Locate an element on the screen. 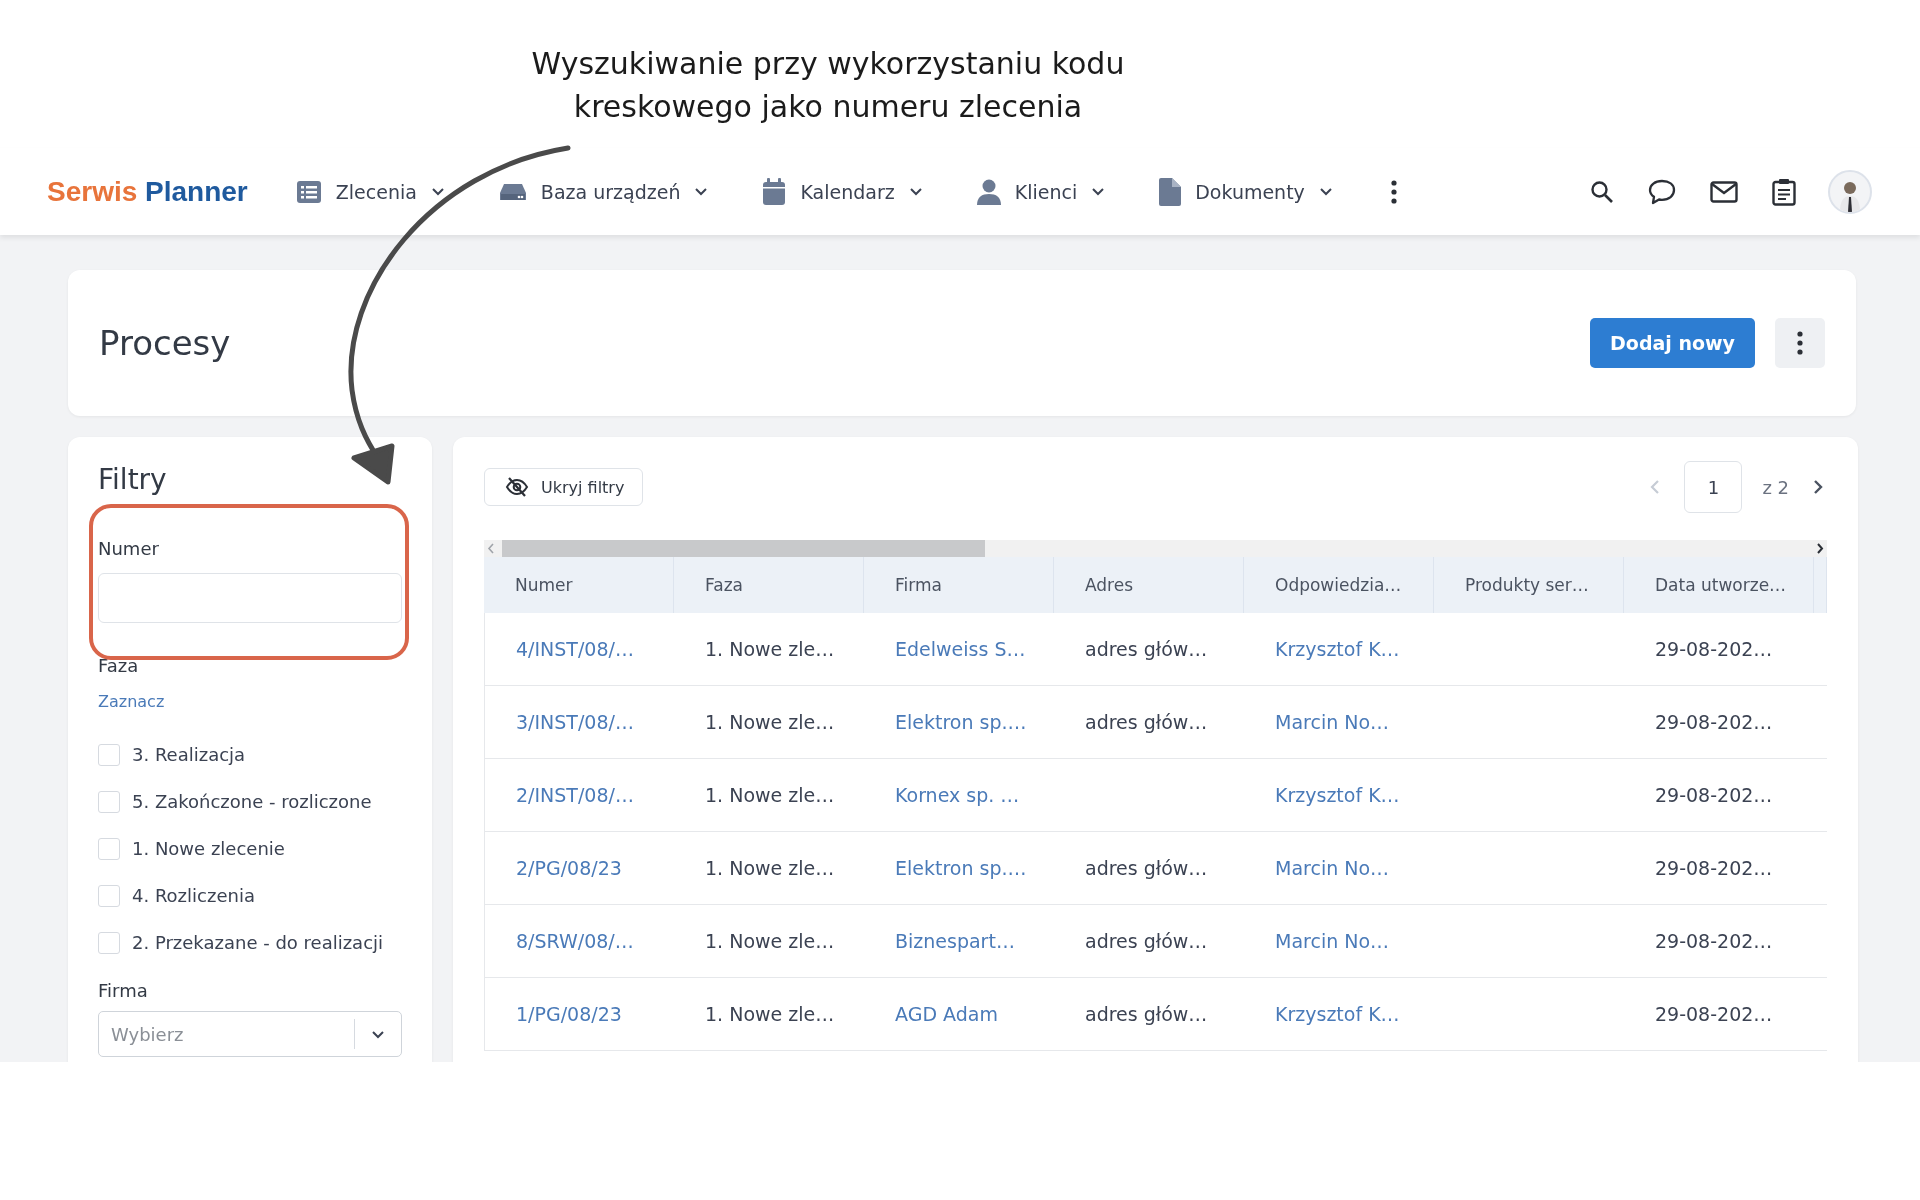 The image size is (1920, 1200). scroll-right-icon is located at coordinates (1820, 548).